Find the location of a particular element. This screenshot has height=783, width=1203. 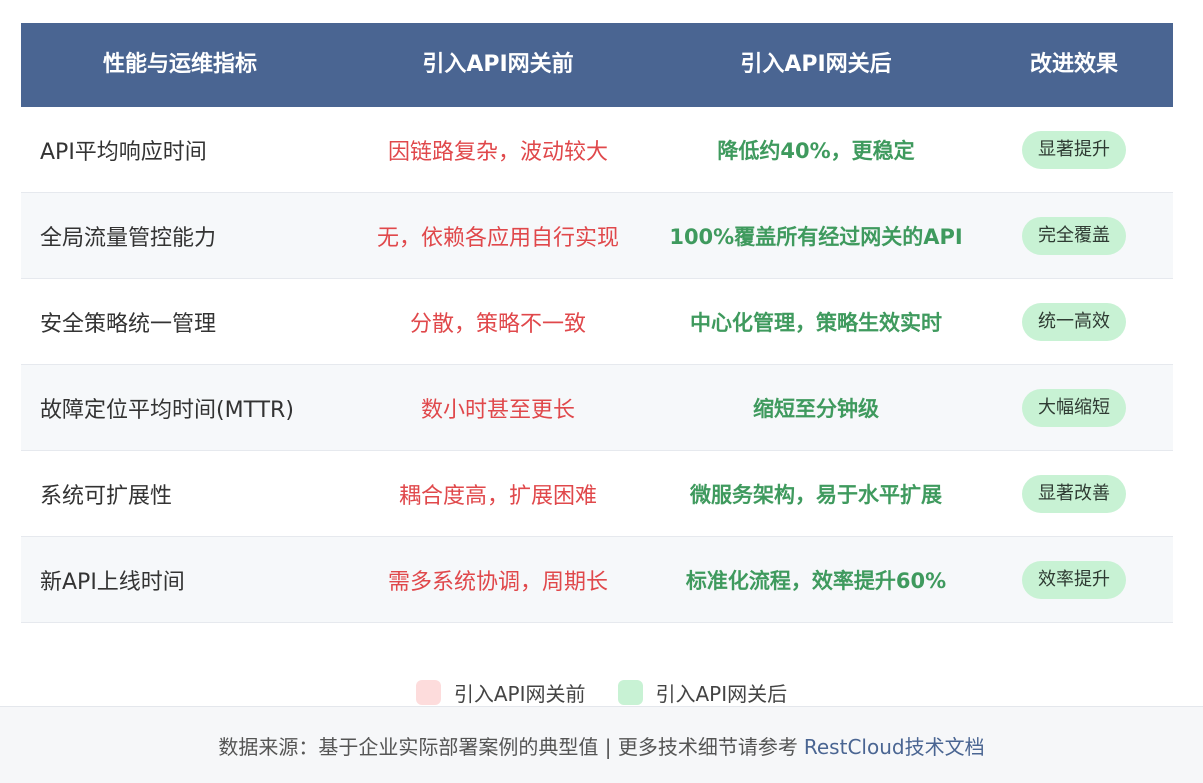

effect-badge: 效率提升 is located at coordinates (1074, 579).